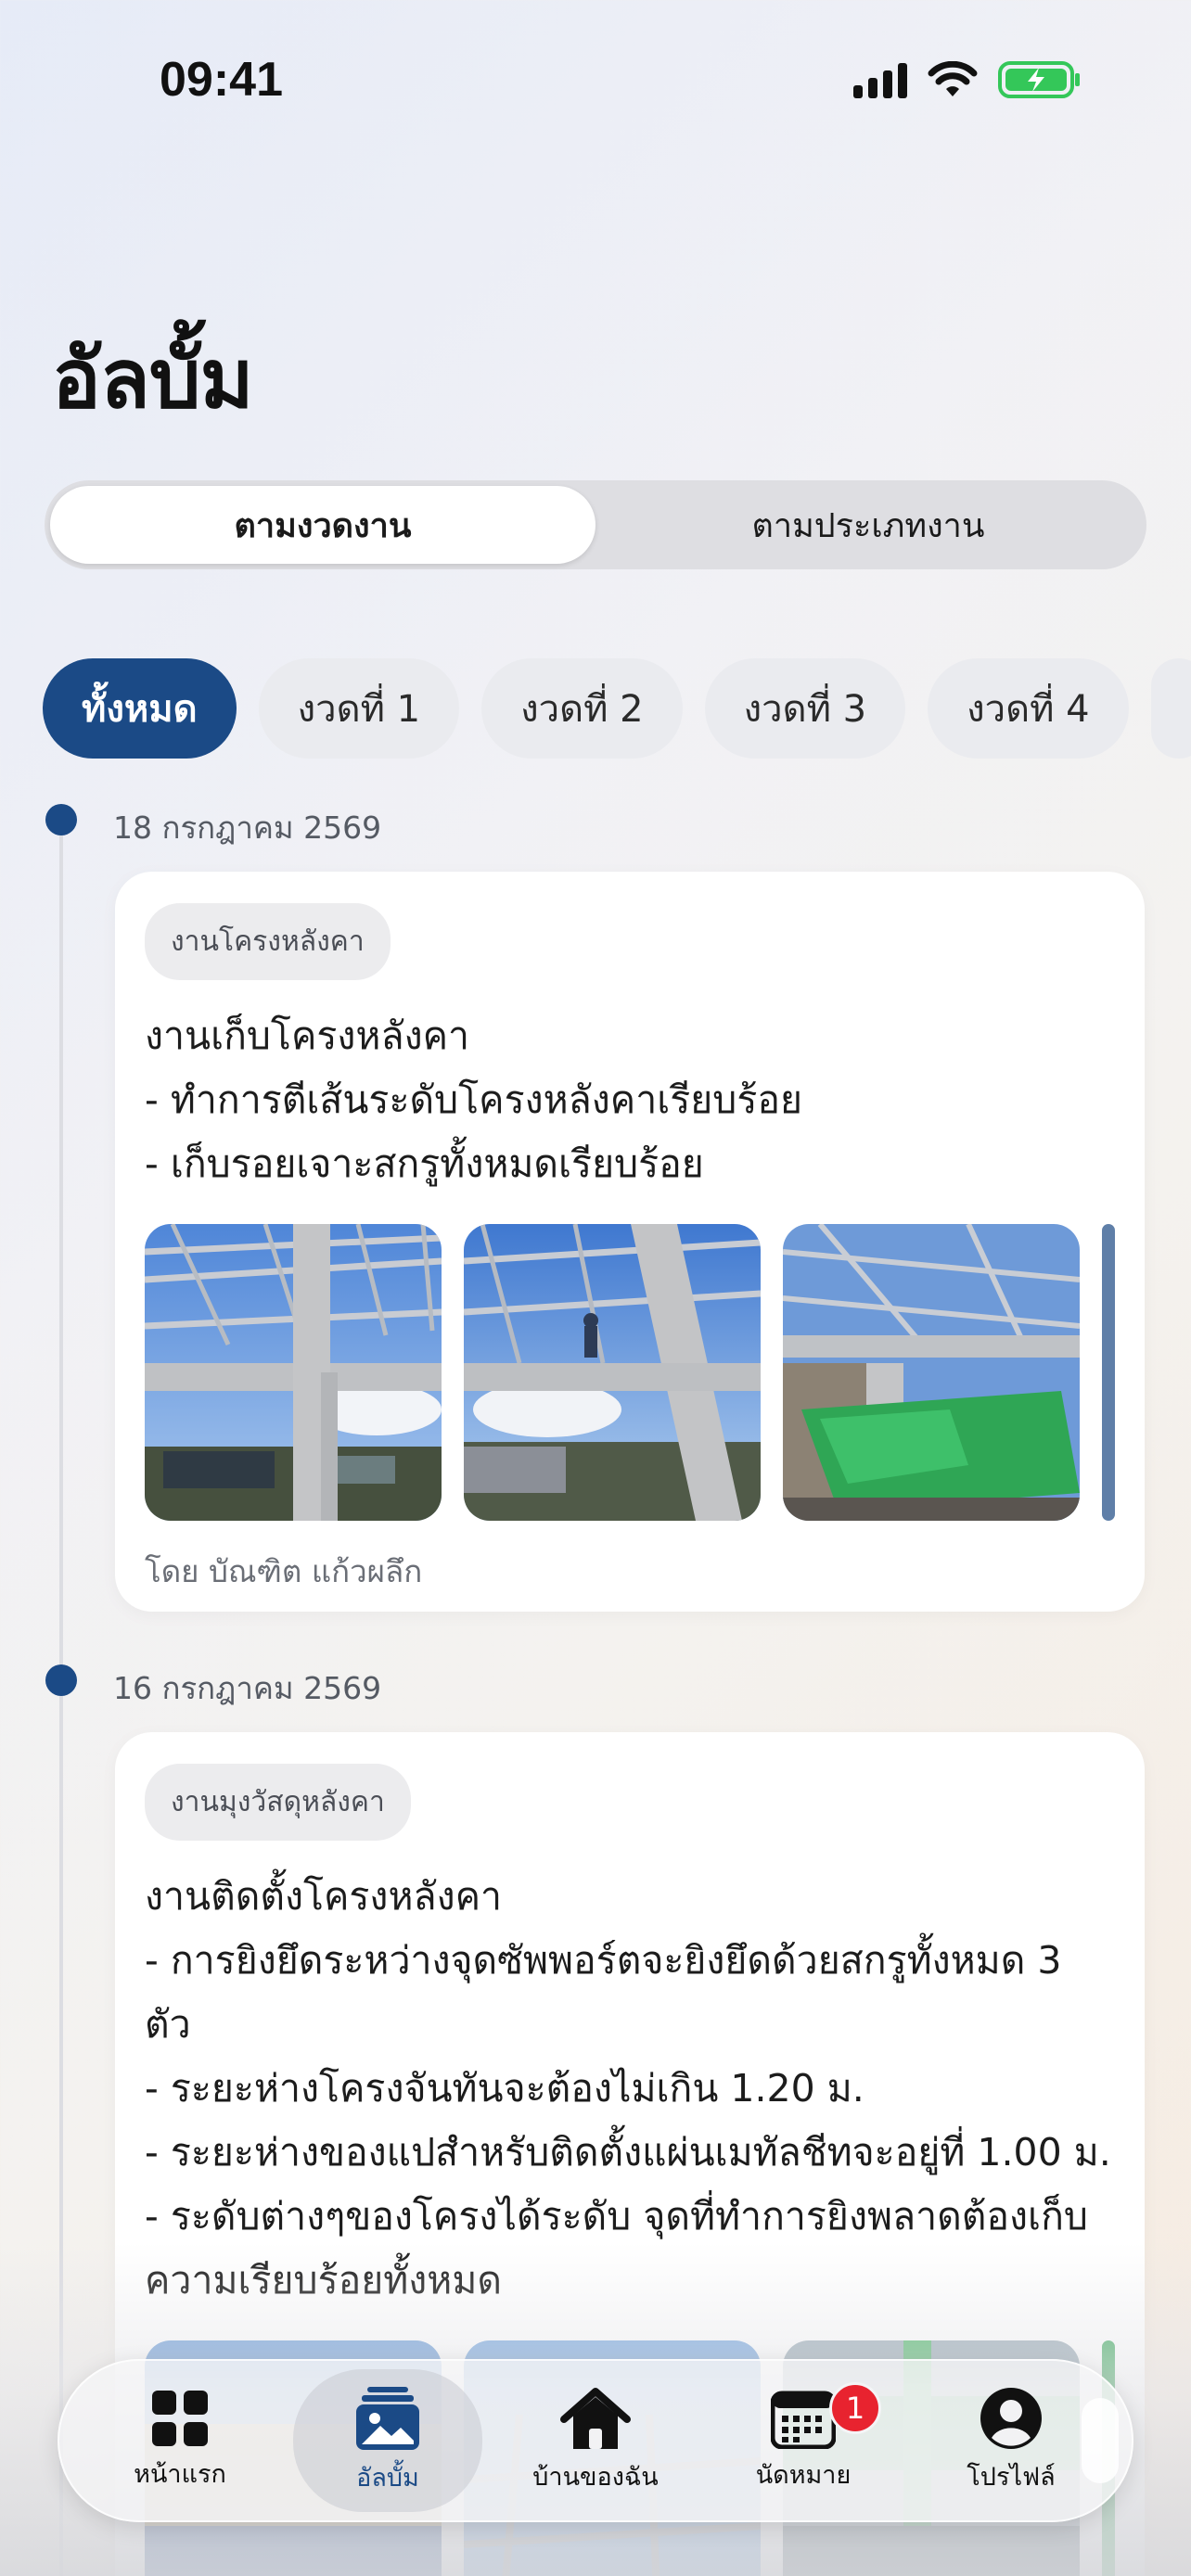 This screenshot has height=2576, width=1191. What do you see at coordinates (323, 525) in the screenshot?
I see `segment-by-installment: ตามงวดงาน` at bounding box center [323, 525].